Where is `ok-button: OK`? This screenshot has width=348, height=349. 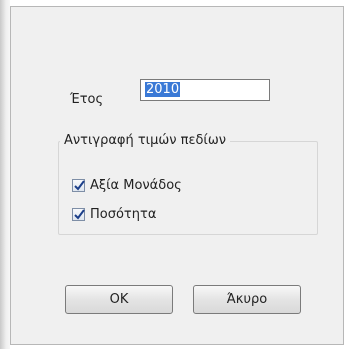
ok-button: OK is located at coordinates (119, 299).